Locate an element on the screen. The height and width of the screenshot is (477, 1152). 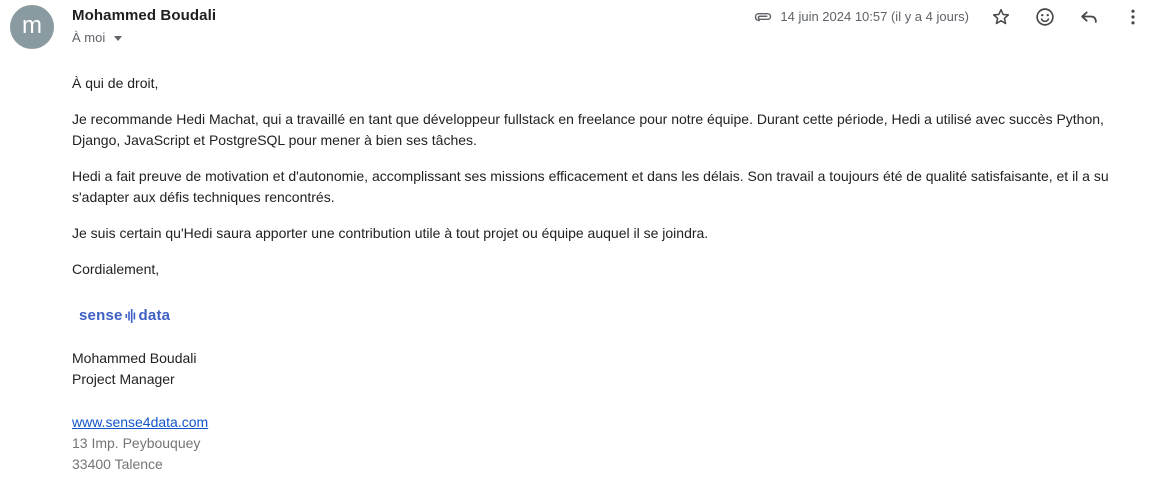
sender-name: Mohammed Boudali is located at coordinates (144, 15).